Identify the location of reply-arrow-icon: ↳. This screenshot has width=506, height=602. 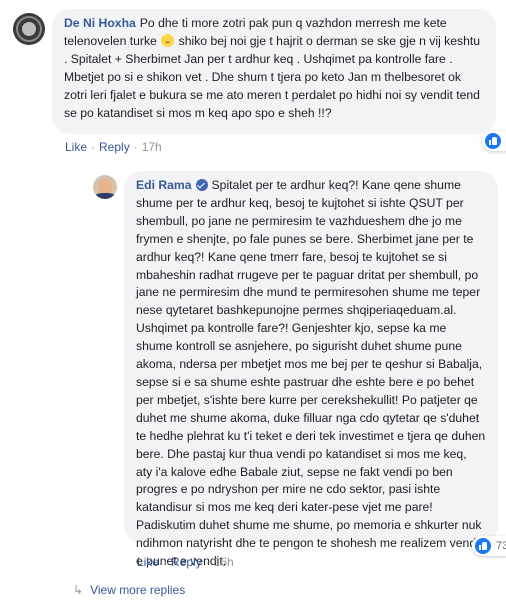
(78, 590).